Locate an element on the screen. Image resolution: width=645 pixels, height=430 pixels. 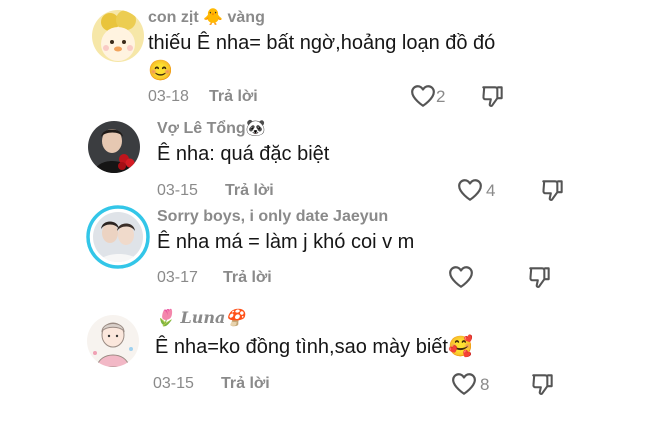
comment-username: Sorry boys, i only date Jaeyun is located at coordinates (272, 217).